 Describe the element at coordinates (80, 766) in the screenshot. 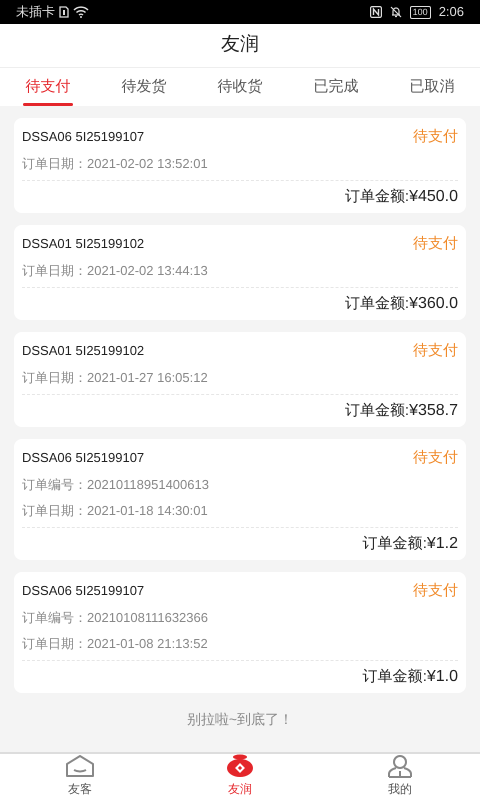

I see `home-icon` at that location.